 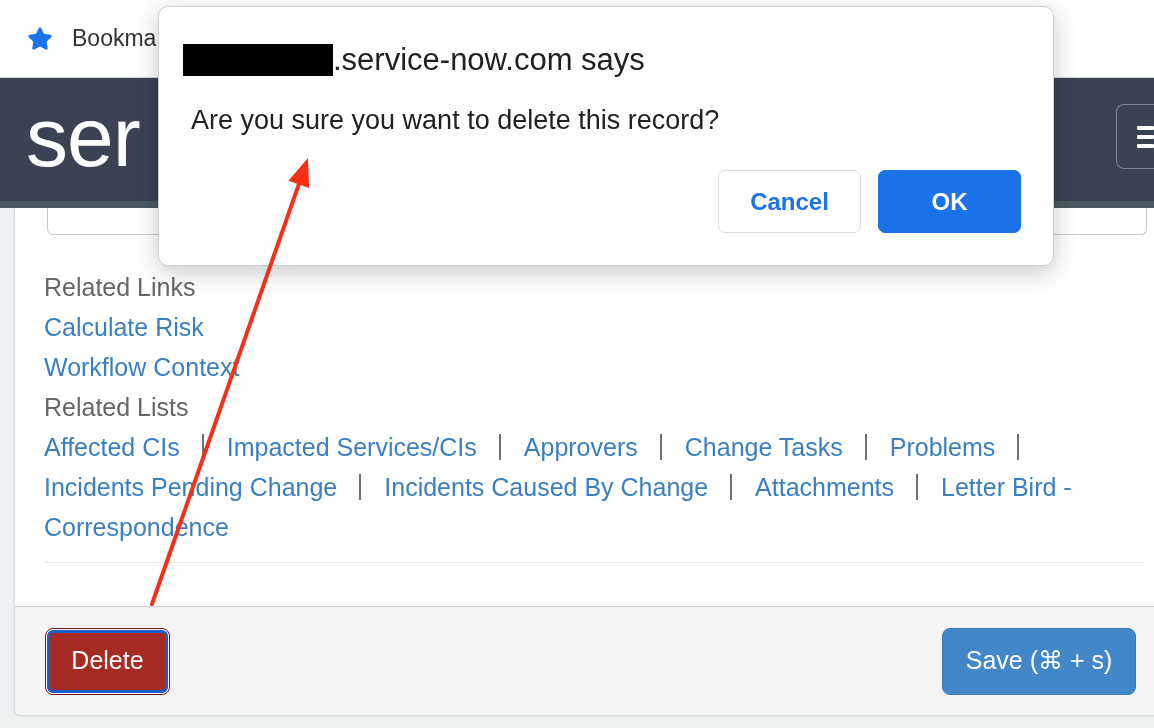 What do you see at coordinates (124, 327) in the screenshot?
I see `related-link: Calculate Risk` at bounding box center [124, 327].